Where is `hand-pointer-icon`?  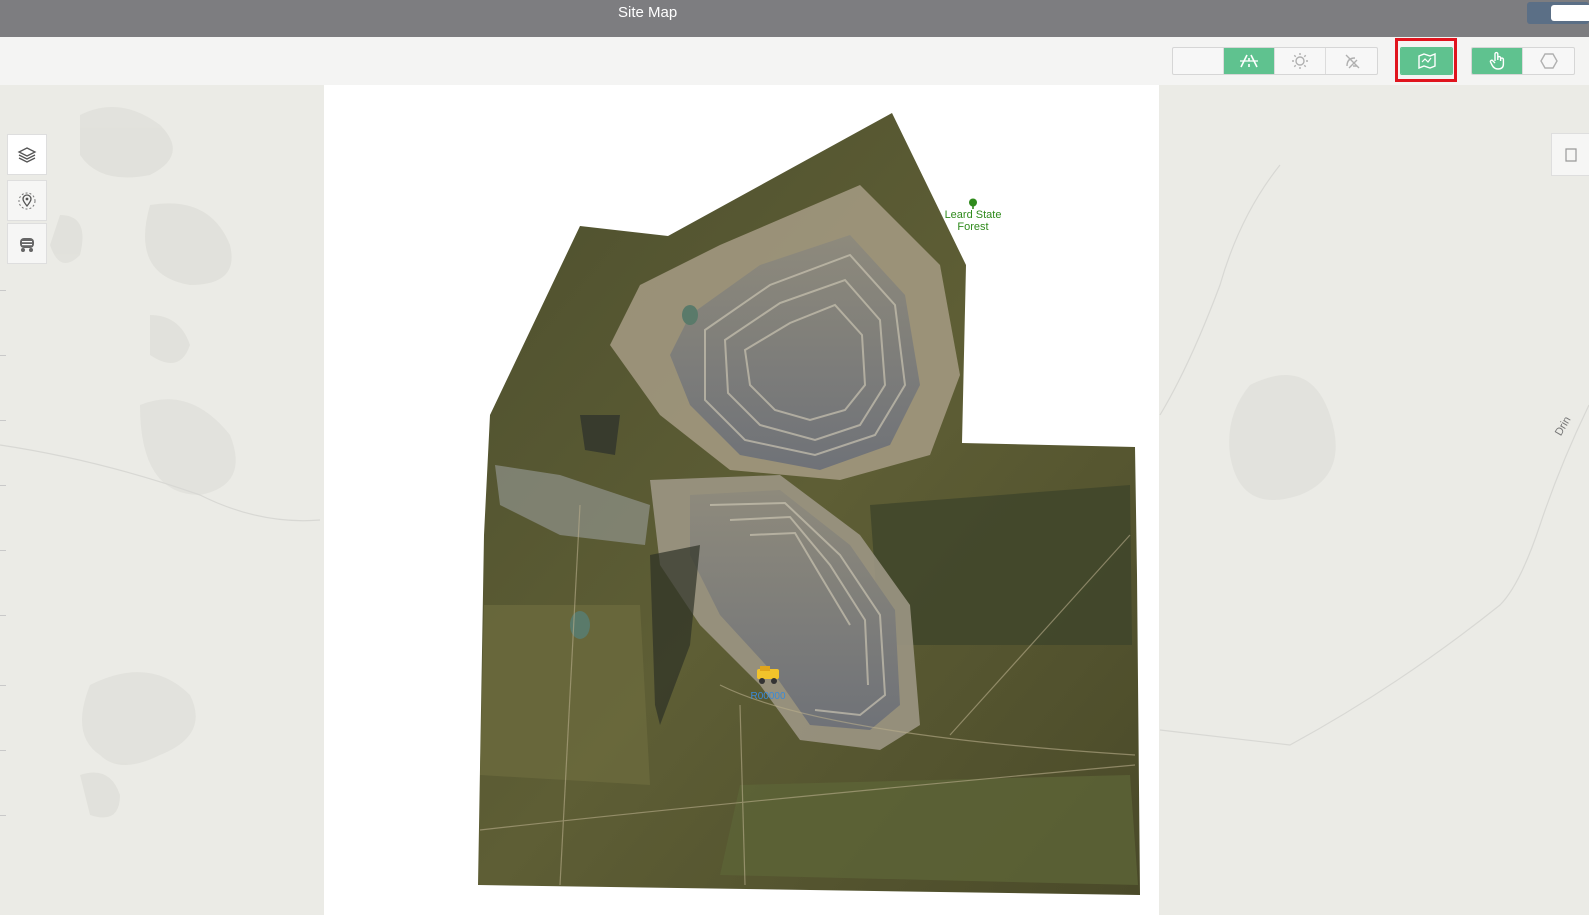
hand-pointer-icon is located at coordinates (1497, 60).